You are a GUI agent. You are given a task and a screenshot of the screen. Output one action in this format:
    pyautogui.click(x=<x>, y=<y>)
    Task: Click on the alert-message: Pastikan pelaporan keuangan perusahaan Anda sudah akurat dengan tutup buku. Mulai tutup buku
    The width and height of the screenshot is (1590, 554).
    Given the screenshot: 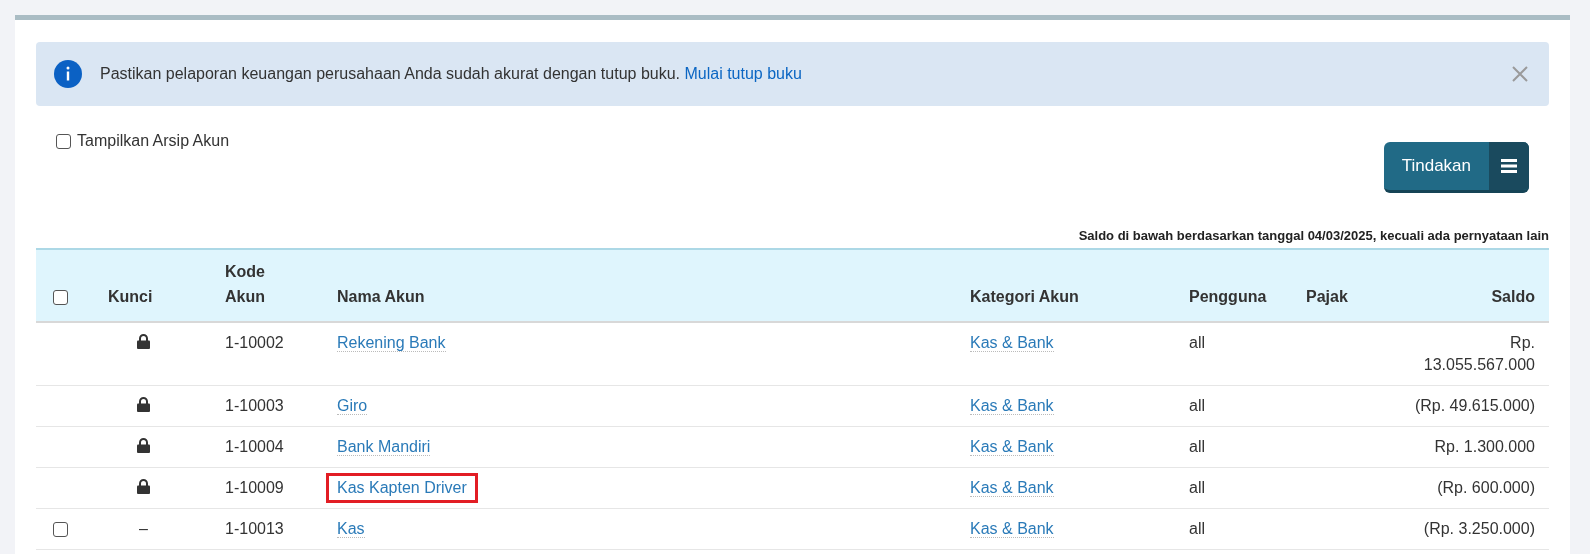 What is the action you would take?
    pyautogui.click(x=451, y=74)
    